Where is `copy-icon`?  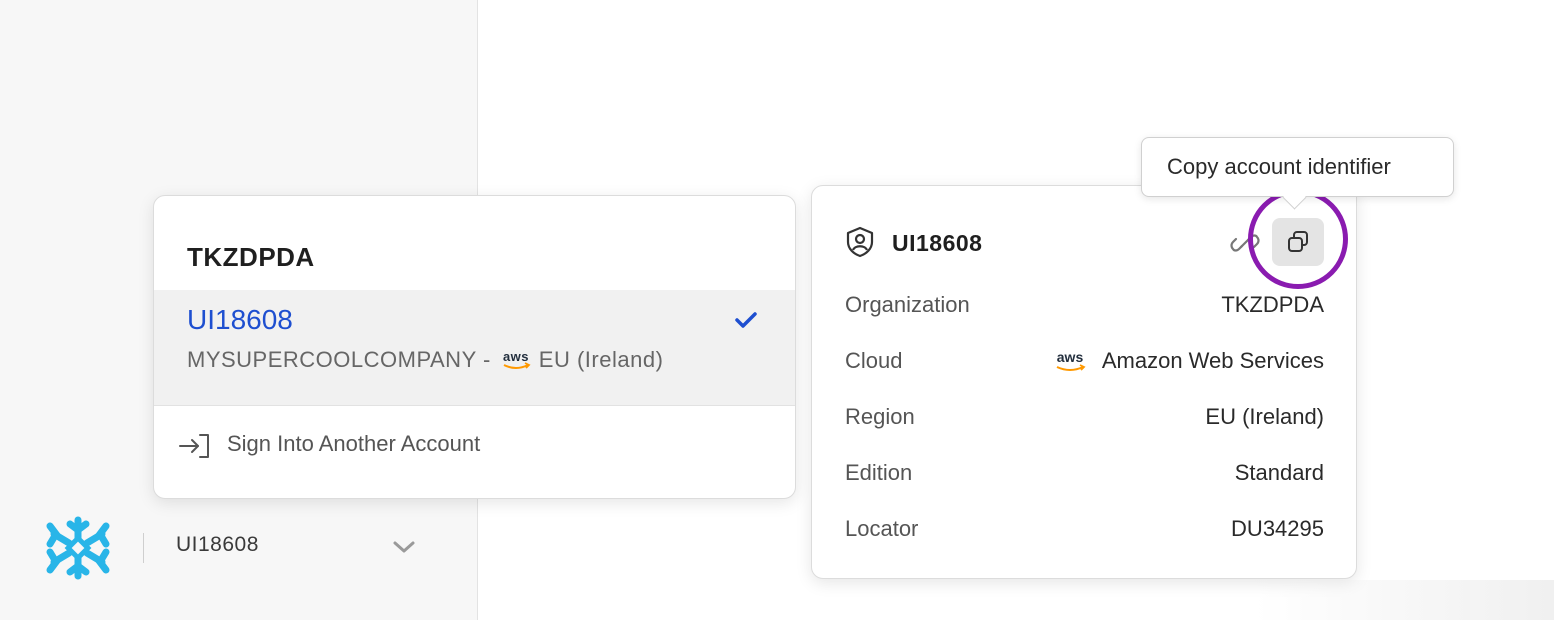
copy-icon is located at coordinates (1298, 241).